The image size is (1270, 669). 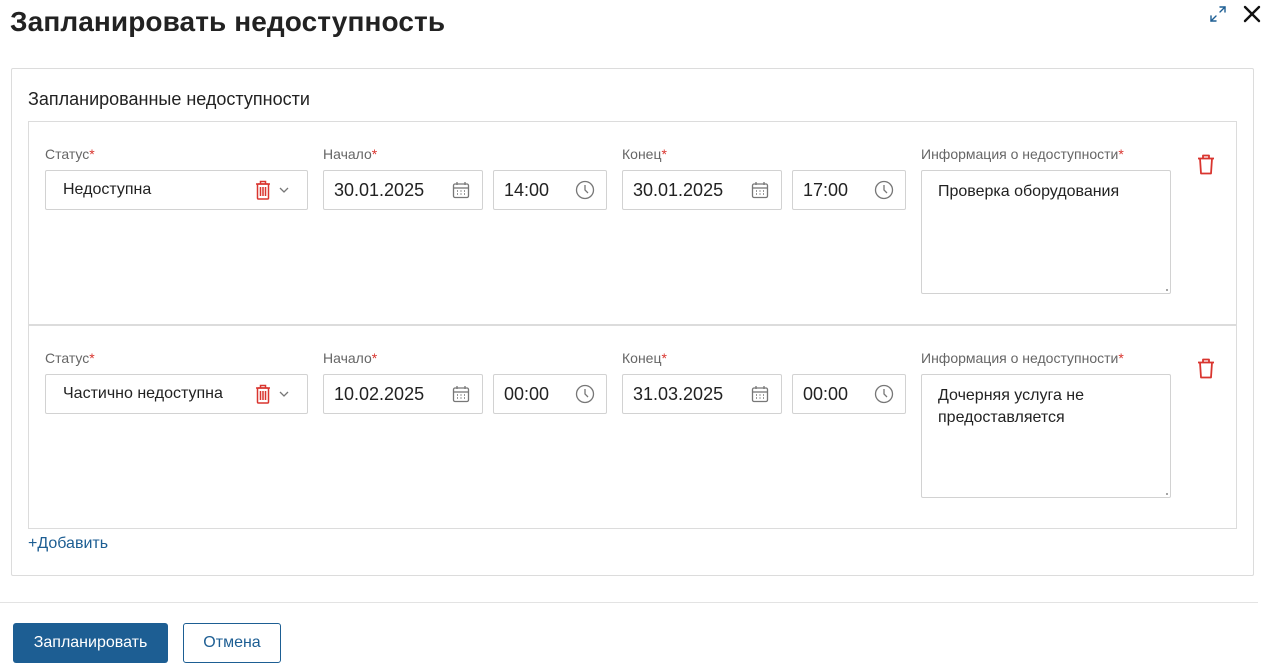 I want to click on add-row-link: +Добавить, so click(x=68, y=544).